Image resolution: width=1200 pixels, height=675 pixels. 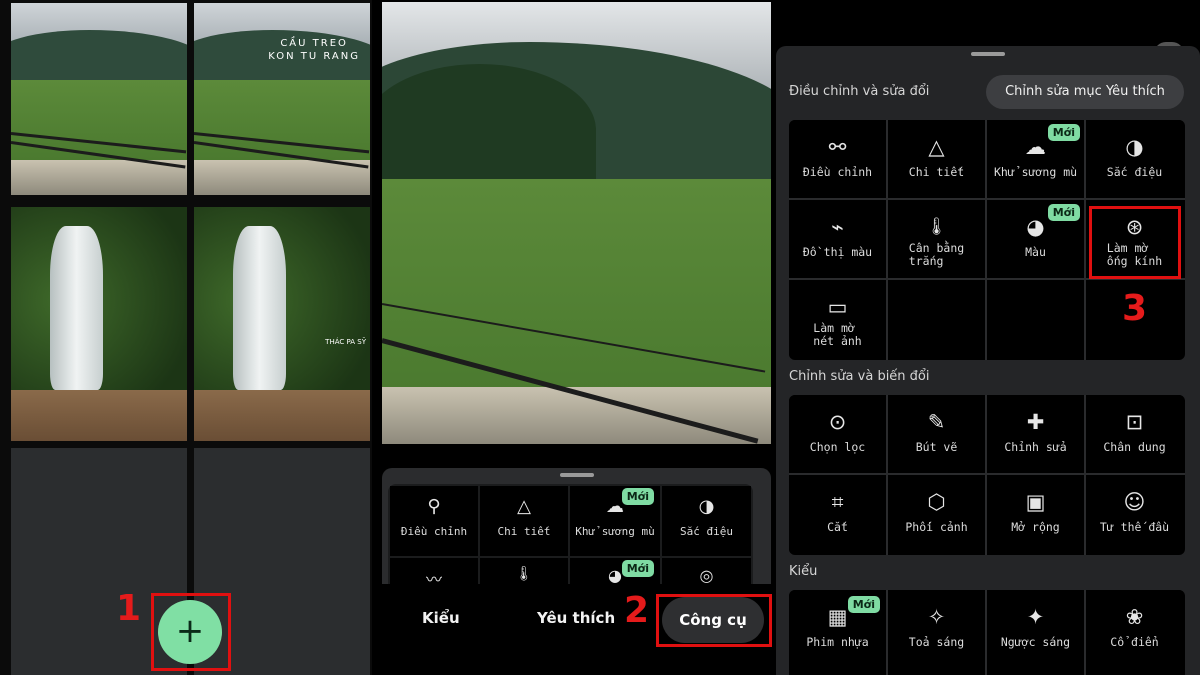 What do you see at coordinates (282, 324) in the screenshot?
I see `photo-thumbnail-edited: THÁC PA SỸ` at bounding box center [282, 324].